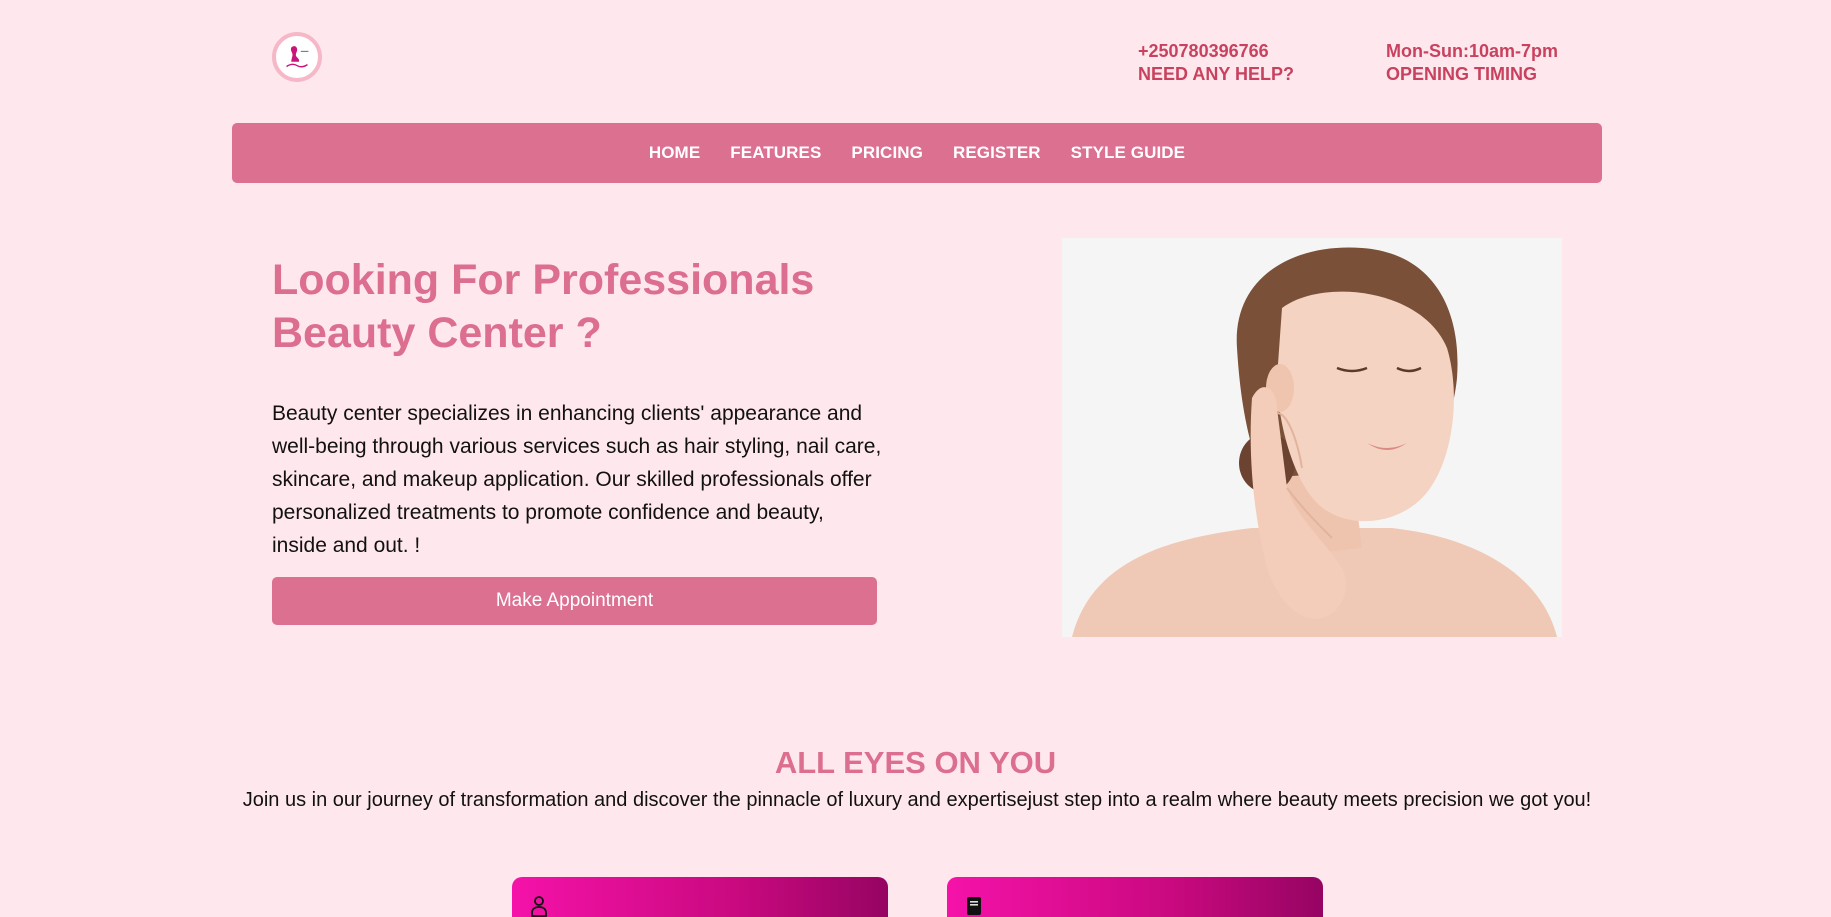  I want to click on woman-skincare-photo, so click(1312, 437).